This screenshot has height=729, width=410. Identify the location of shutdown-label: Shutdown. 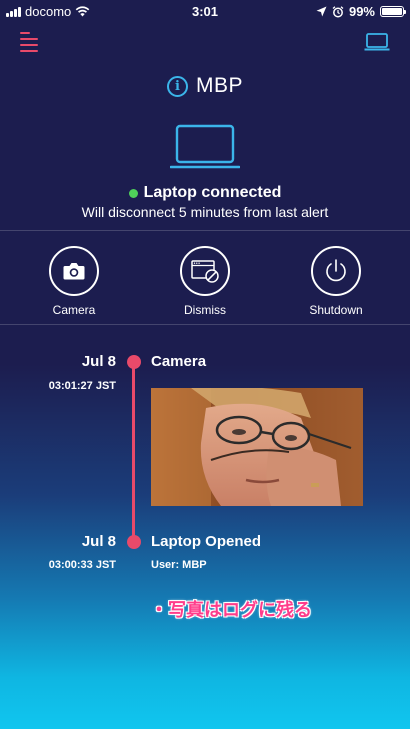
(336, 310).